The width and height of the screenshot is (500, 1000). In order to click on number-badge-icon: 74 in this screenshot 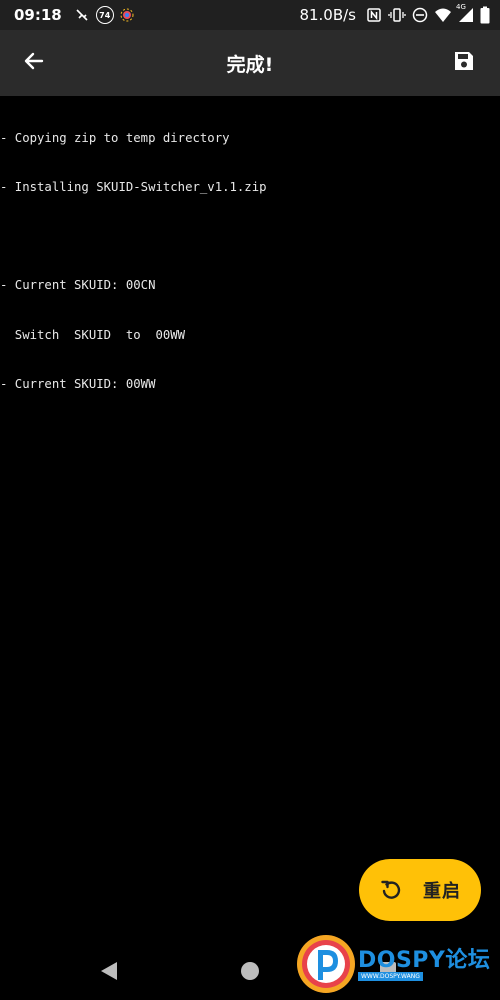, I will do `click(104, 15)`.